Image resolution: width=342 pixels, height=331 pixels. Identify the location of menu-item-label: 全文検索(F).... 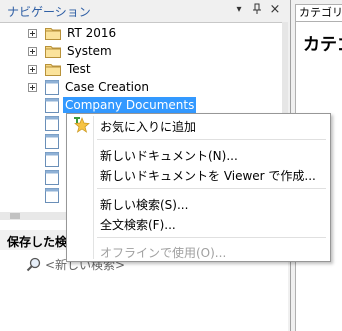
(138, 225).